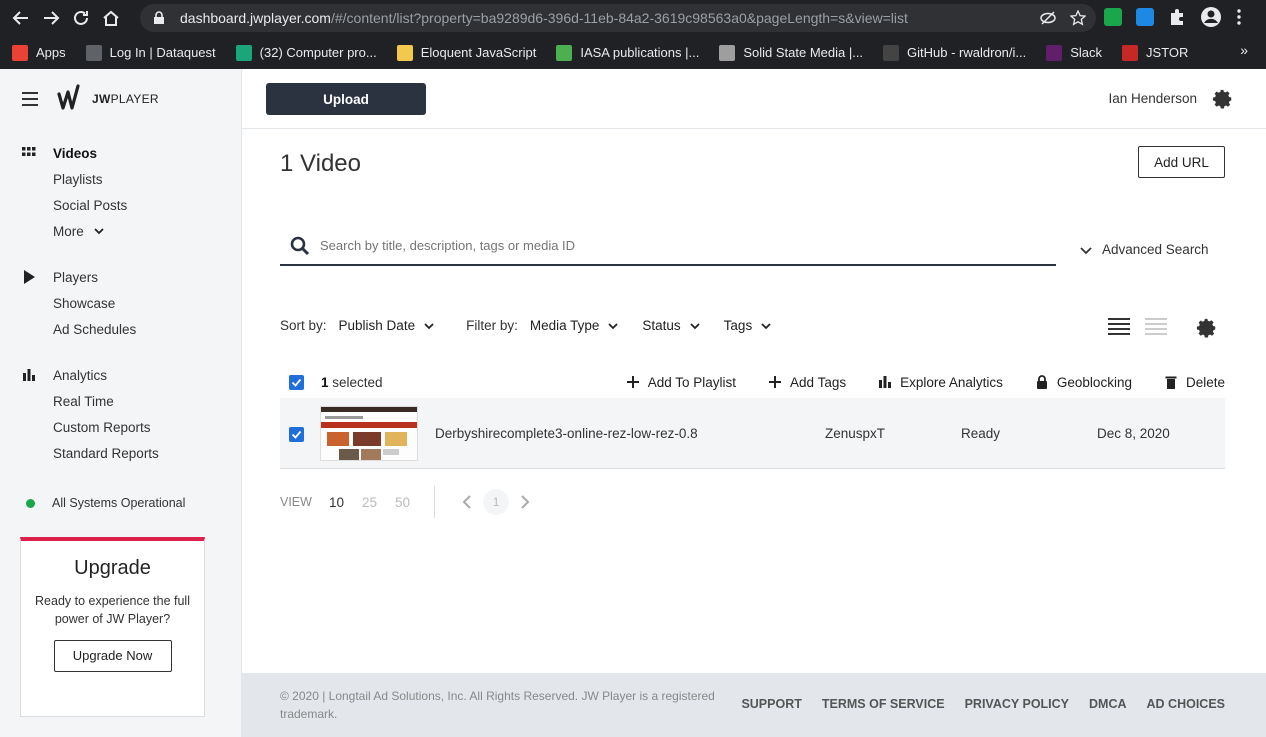 Image resolution: width=1266 pixels, height=737 pixels. What do you see at coordinates (671, 325) in the screenshot?
I see `filter-status-dropdown: Status` at bounding box center [671, 325].